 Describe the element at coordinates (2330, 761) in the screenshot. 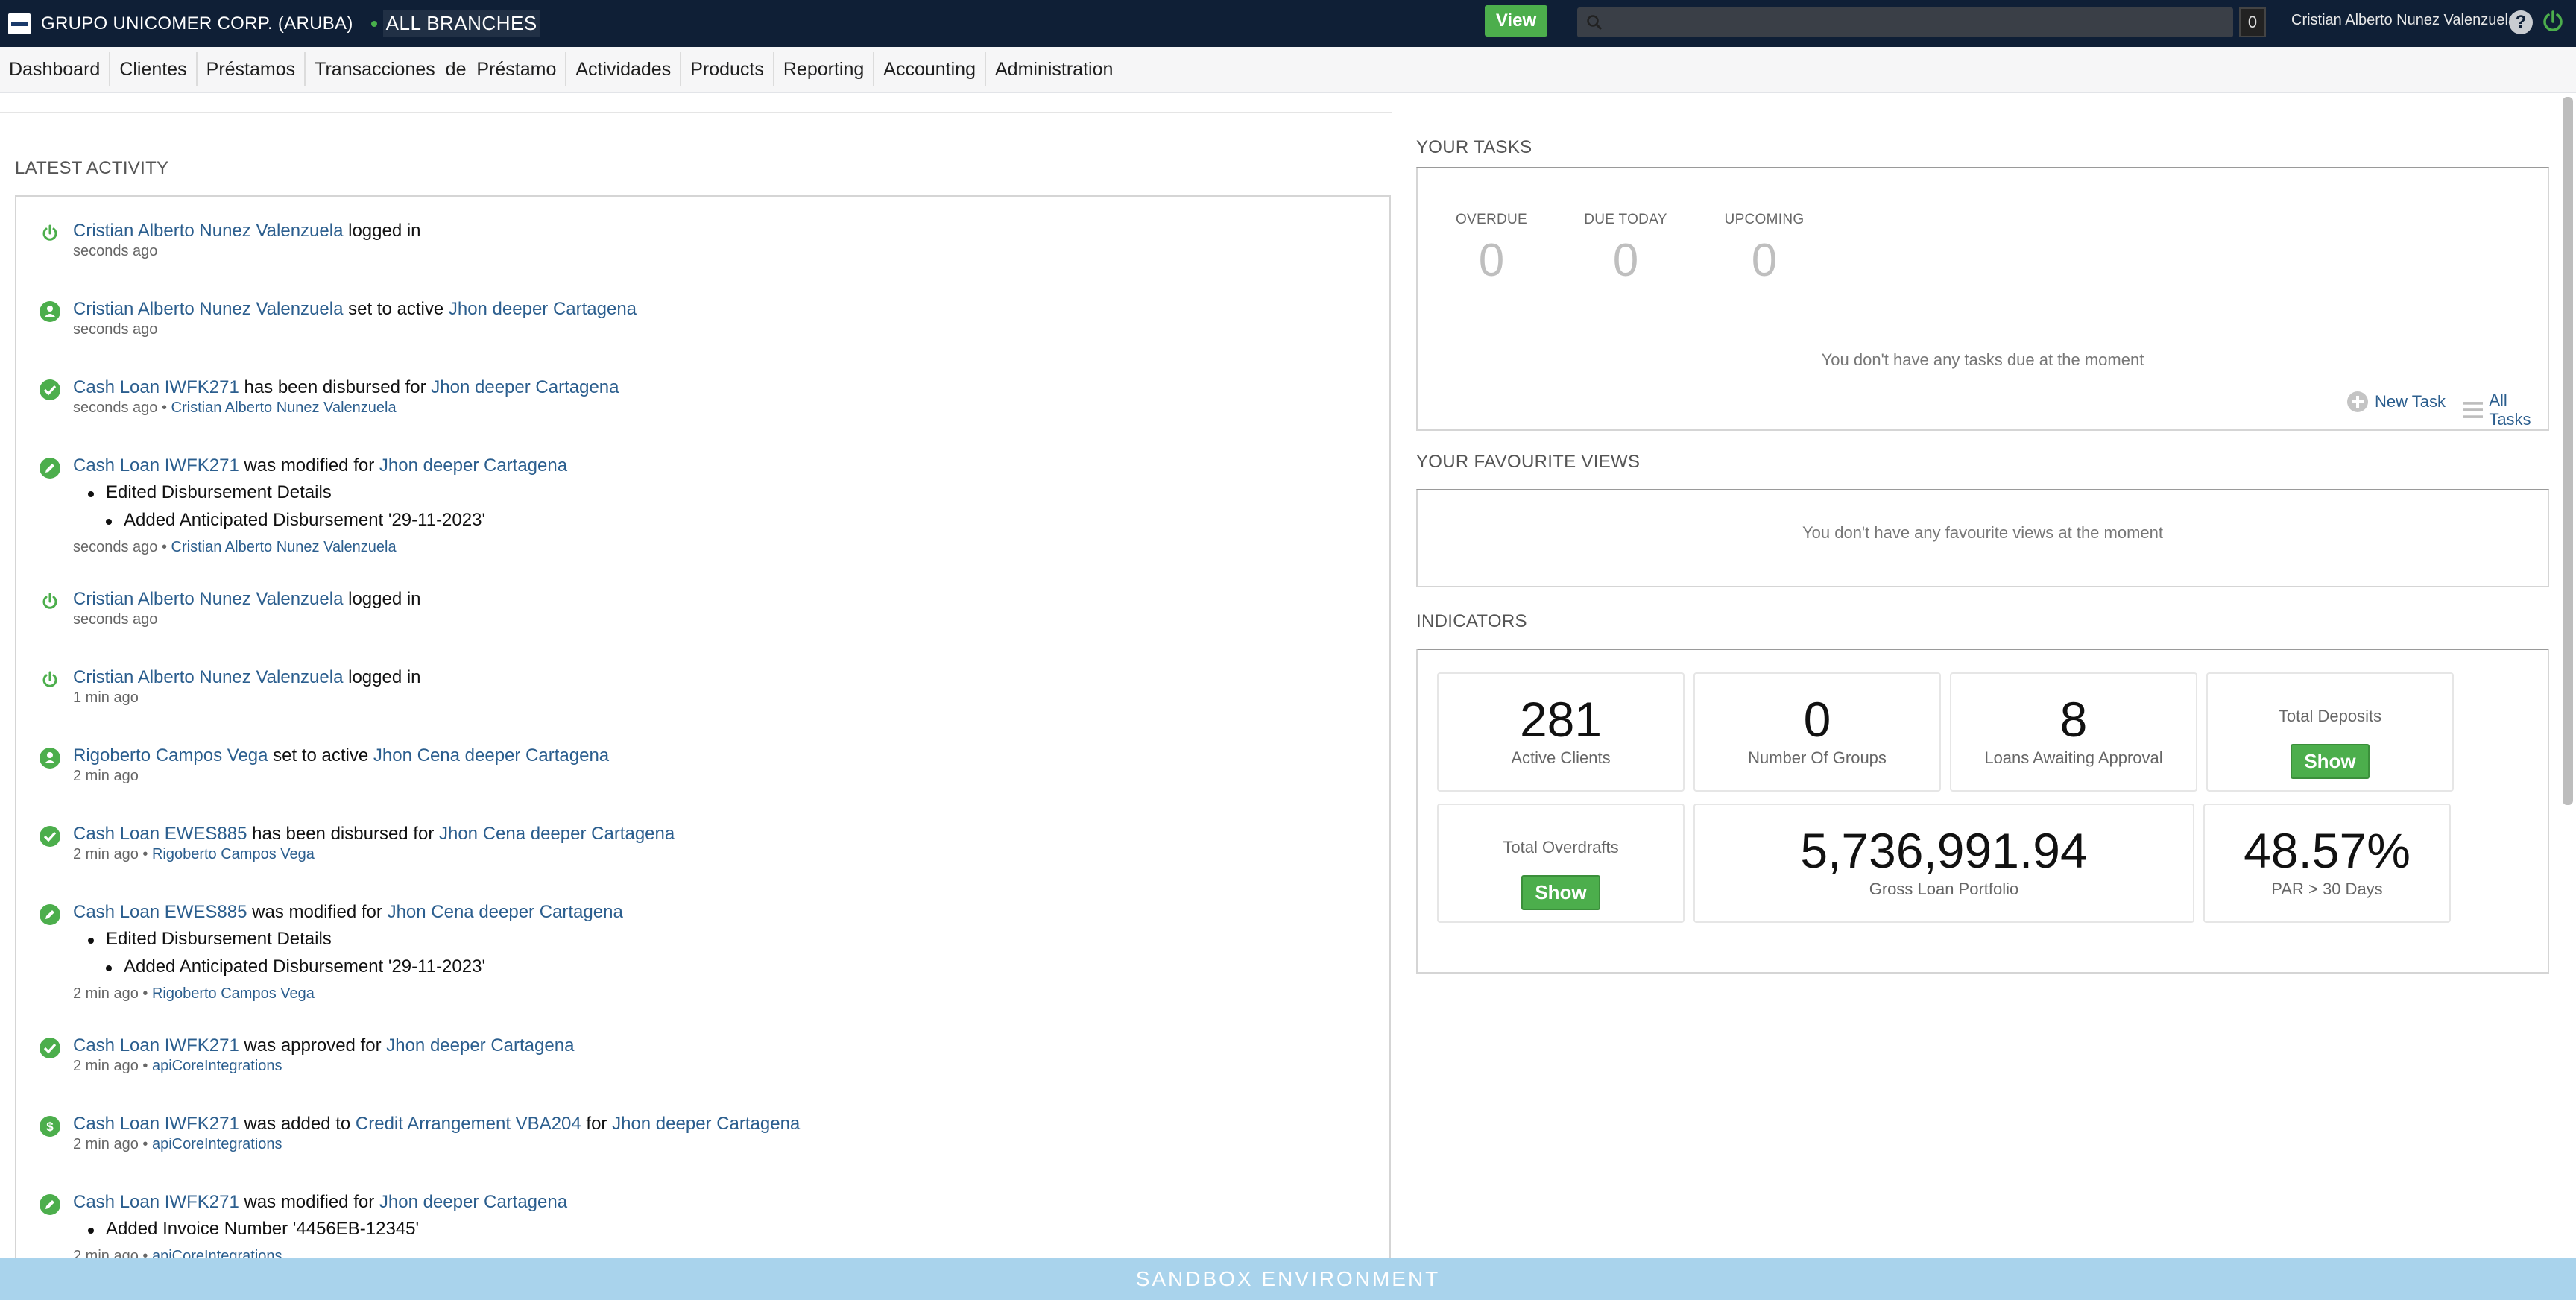

I see `show-total-deposits-button: Show` at that location.